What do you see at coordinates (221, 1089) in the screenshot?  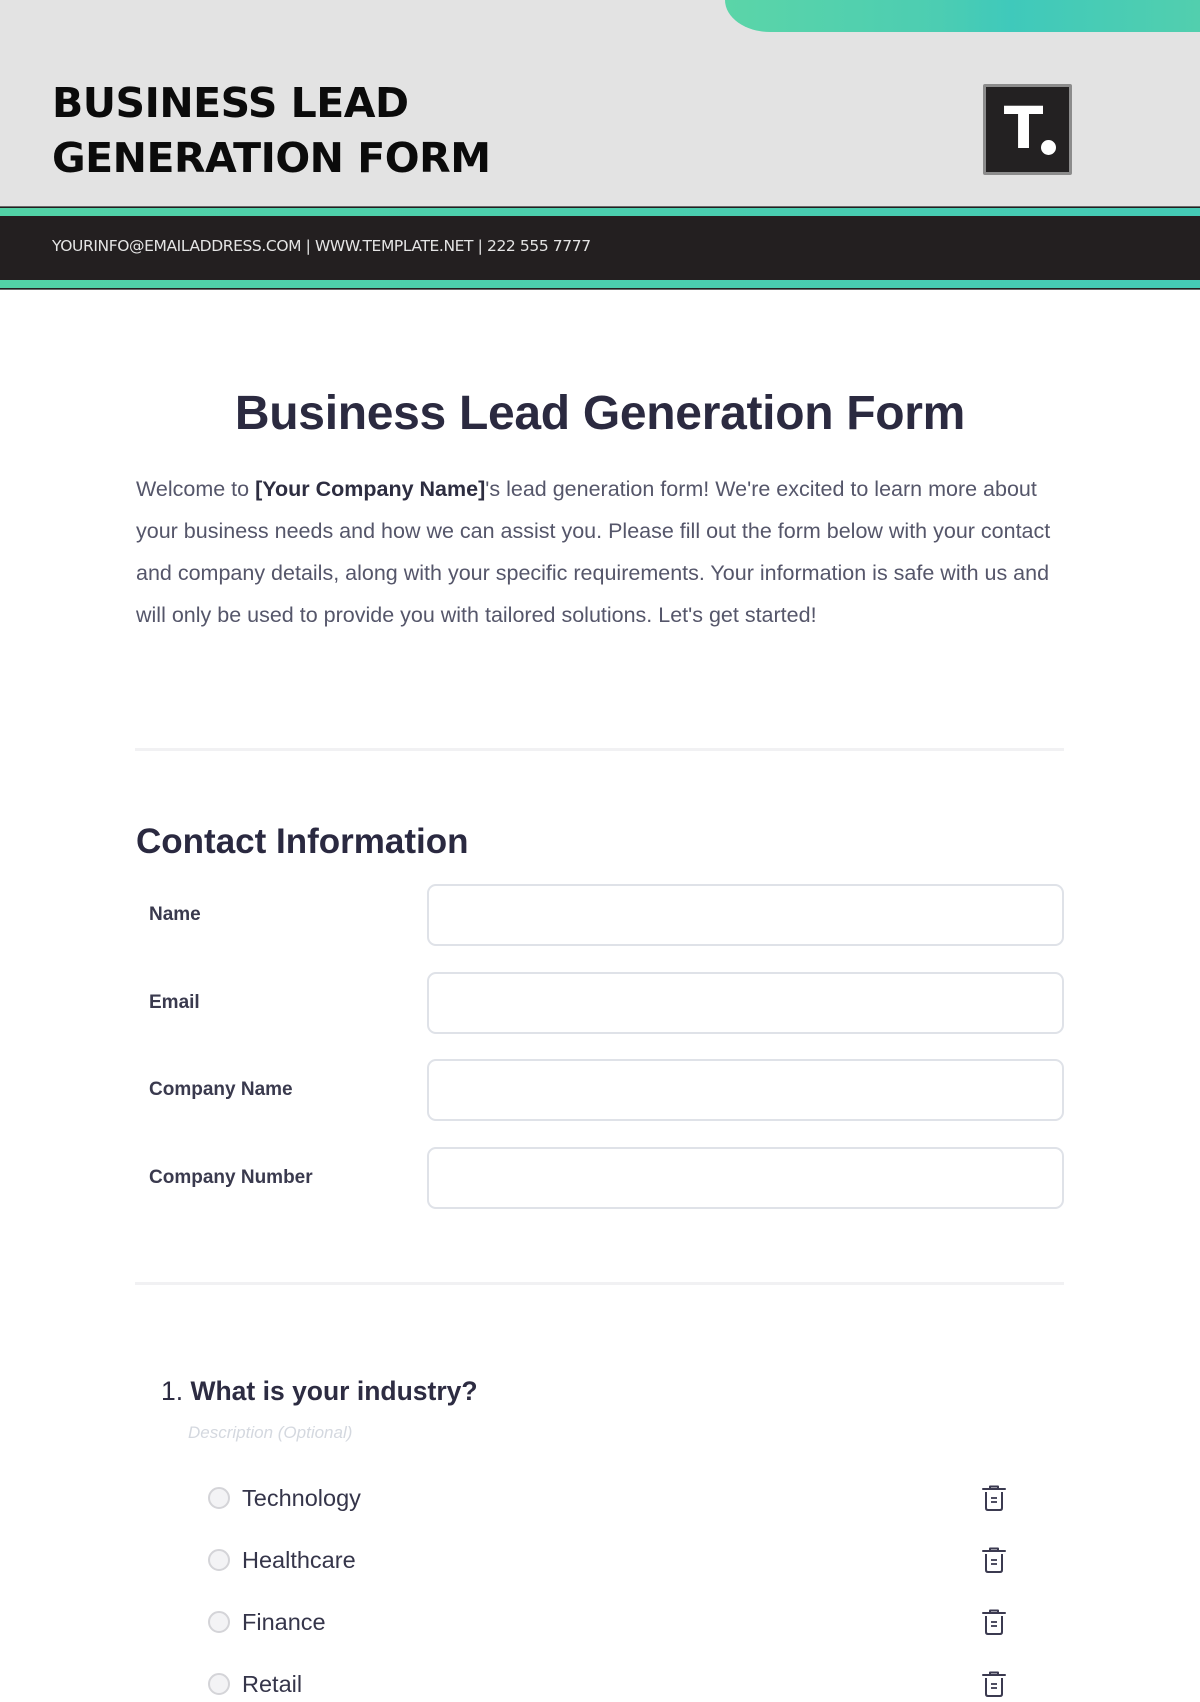 I see `company-name-label: Company Name` at bounding box center [221, 1089].